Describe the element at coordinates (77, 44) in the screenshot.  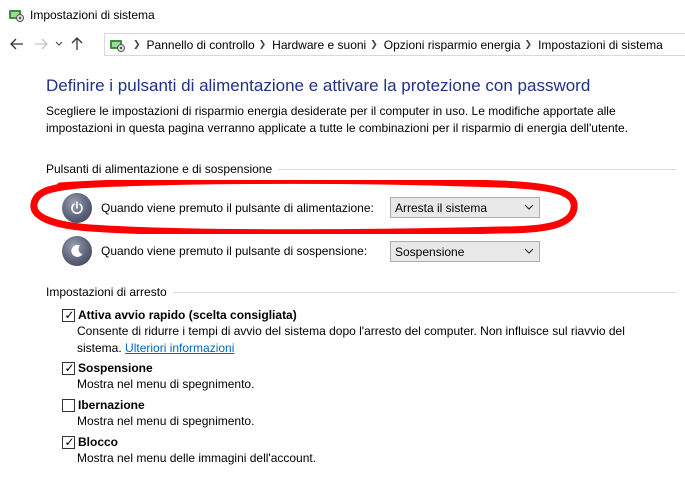
I see `up-icon` at that location.